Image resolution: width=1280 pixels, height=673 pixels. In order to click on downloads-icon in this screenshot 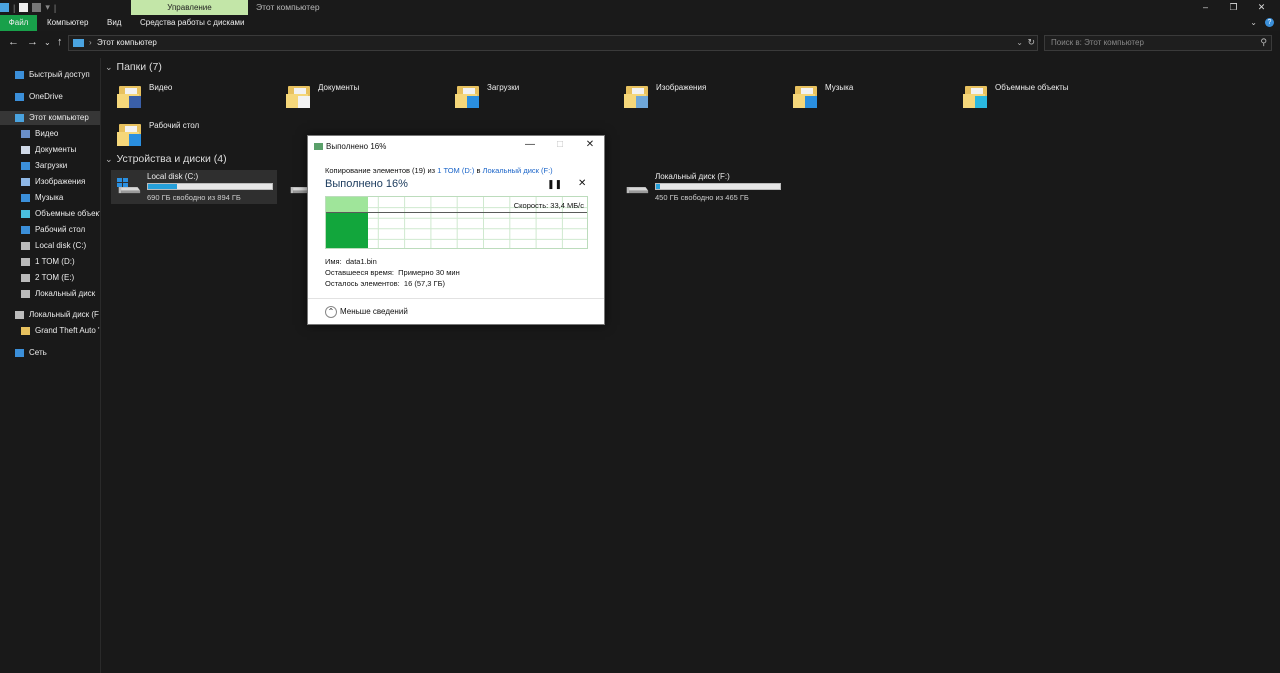, I will do `click(473, 102)`.